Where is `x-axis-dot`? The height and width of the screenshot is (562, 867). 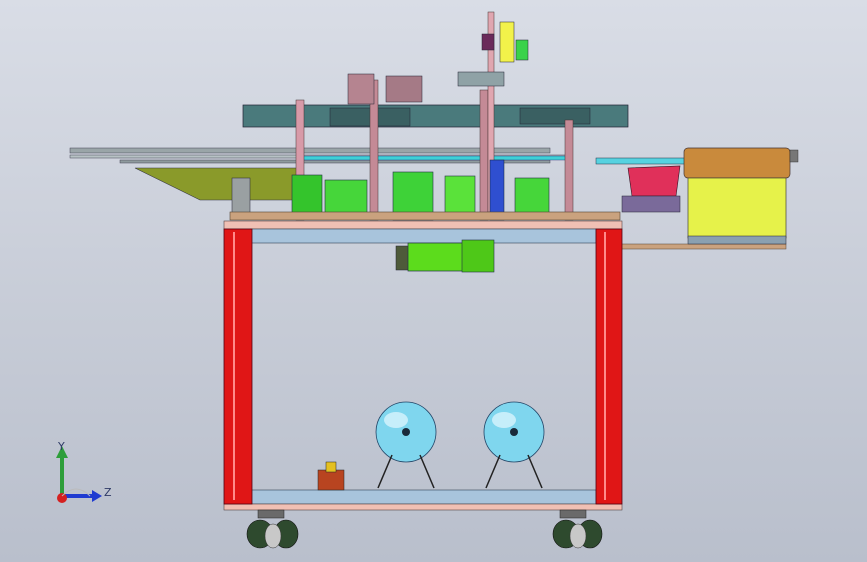 x-axis-dot is located at coordinates (62, 498).